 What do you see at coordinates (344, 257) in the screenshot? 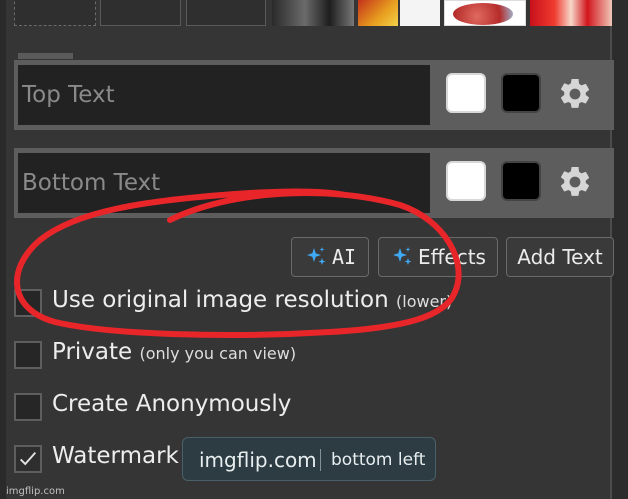
I see `ai-button-label: AI` at bounding box center [344, 257].